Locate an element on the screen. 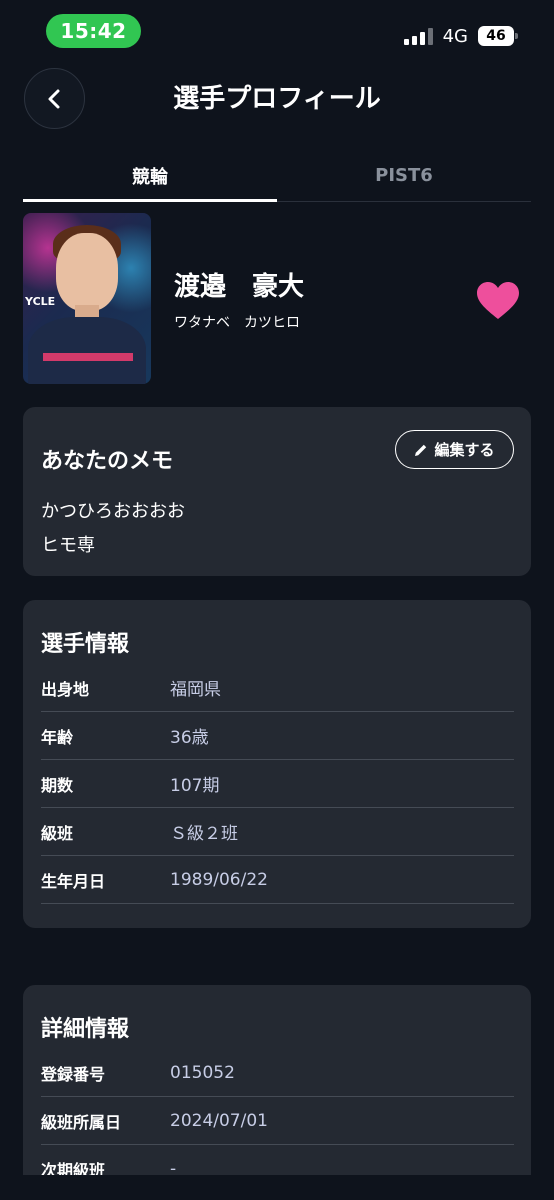  signal-icon is located at coordinates (418, 36).